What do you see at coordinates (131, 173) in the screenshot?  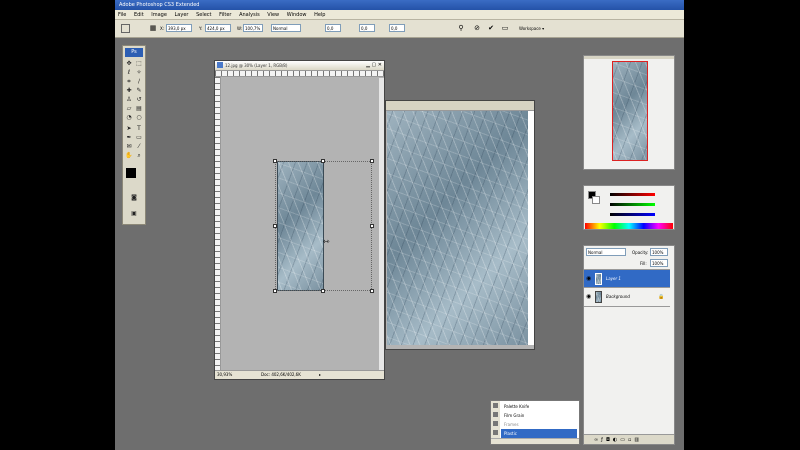 I see `foreground-color-swatch` at bounding box center [131, 173].